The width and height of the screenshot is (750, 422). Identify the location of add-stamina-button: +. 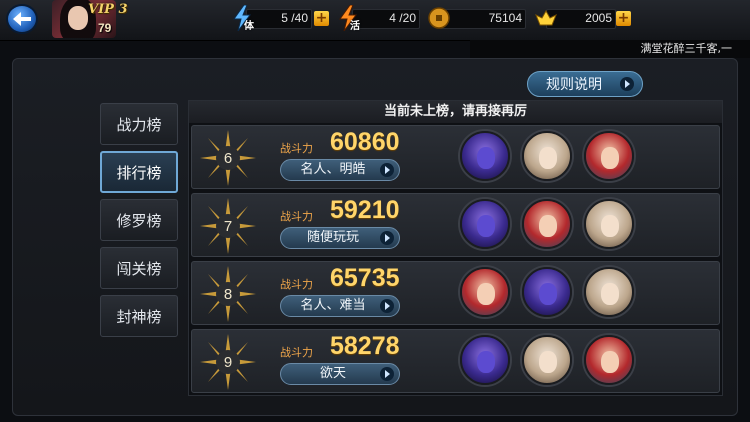
(321, 18).